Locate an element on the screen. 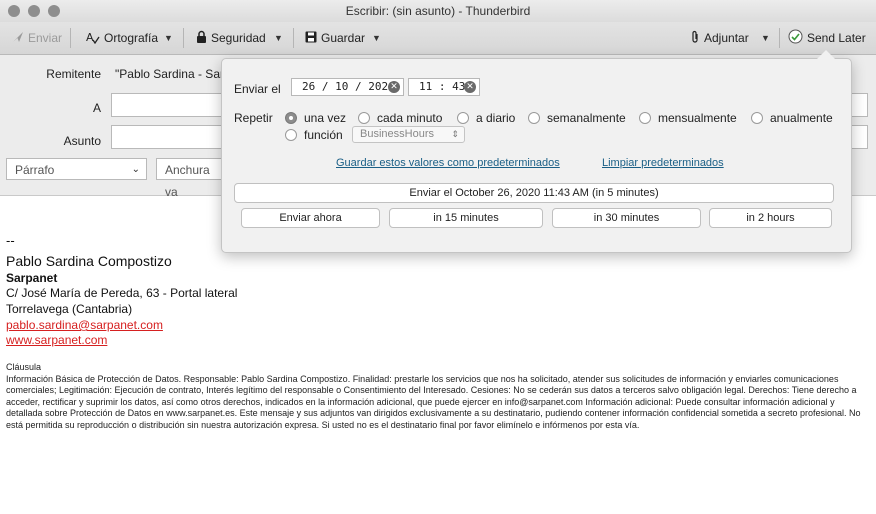  repeat-minute-label: cada minuto is located at coordinates (410, 118).